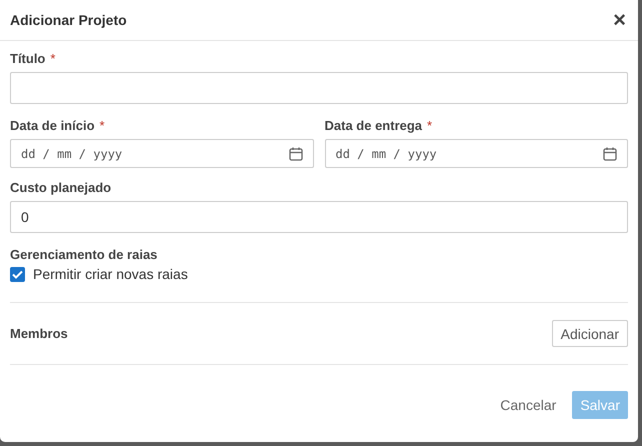  Describe the element at coordinates (52, 125) in the screenshot. I see `field-label: Data de início` at that location.